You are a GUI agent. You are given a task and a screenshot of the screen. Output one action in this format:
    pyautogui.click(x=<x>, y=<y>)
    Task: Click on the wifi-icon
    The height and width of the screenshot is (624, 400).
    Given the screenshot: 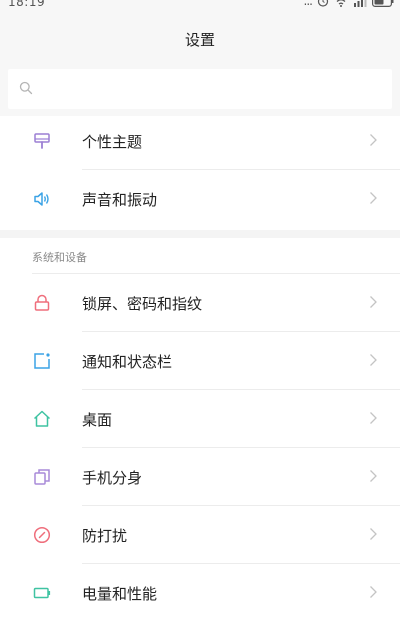 What is the action you would take?
    pyautogui.click(x=341, y=3)
    